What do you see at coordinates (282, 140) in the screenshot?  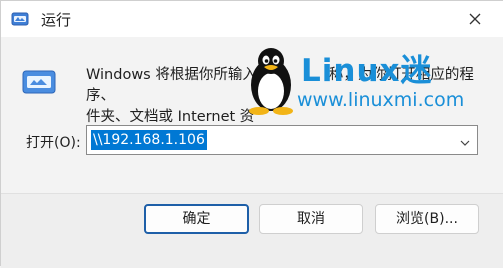 I see `open-combobox: \\192.168.1.106` at bounding box center [282, 140].